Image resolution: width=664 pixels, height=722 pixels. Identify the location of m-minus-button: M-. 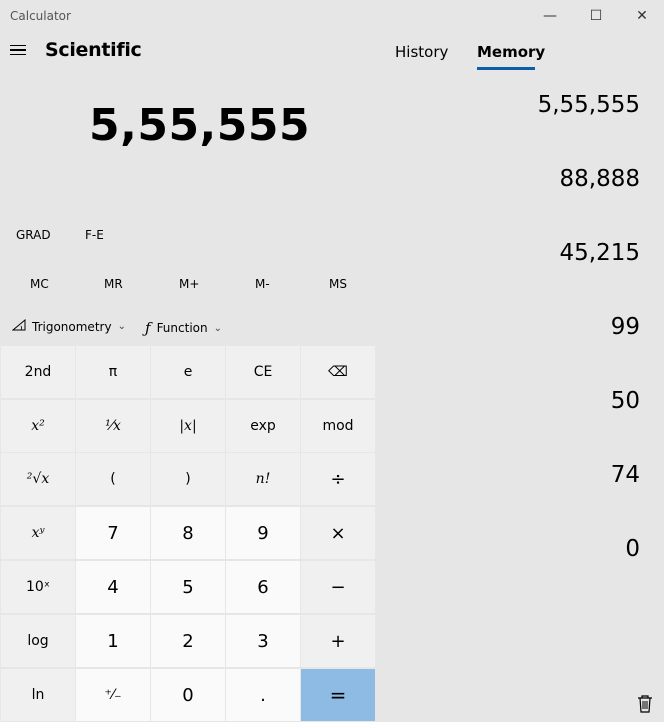
(262, 284).